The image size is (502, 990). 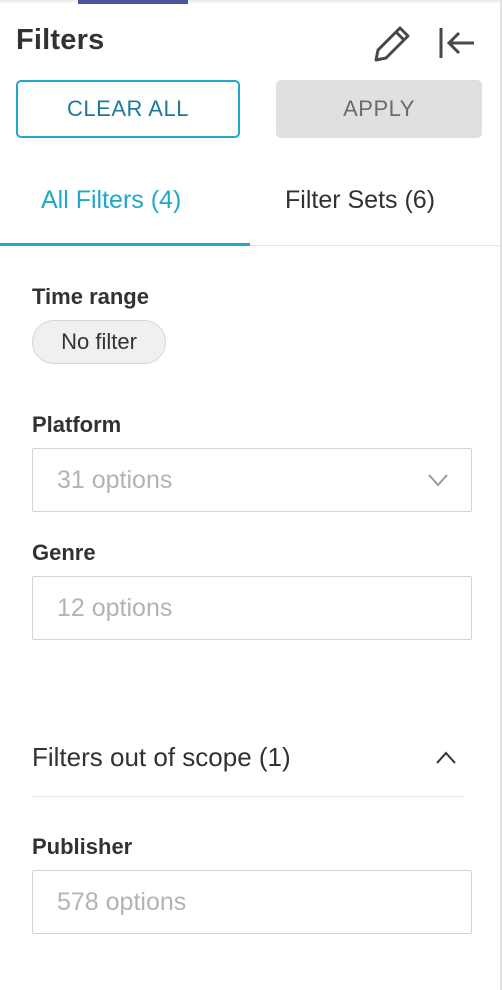 I want to click on collapse-left-icon, so click(x=457, y=43).